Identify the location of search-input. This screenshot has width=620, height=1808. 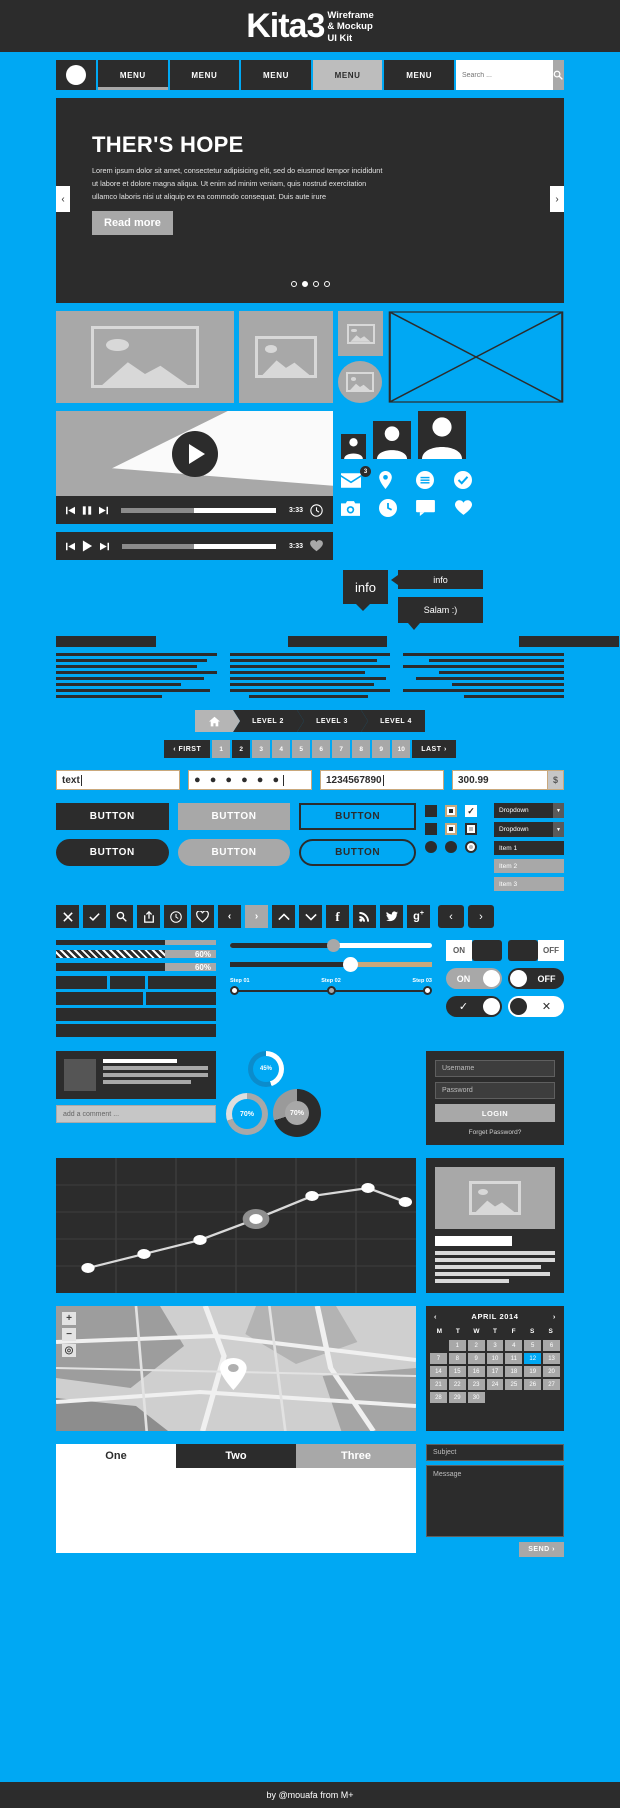
(504, 75).